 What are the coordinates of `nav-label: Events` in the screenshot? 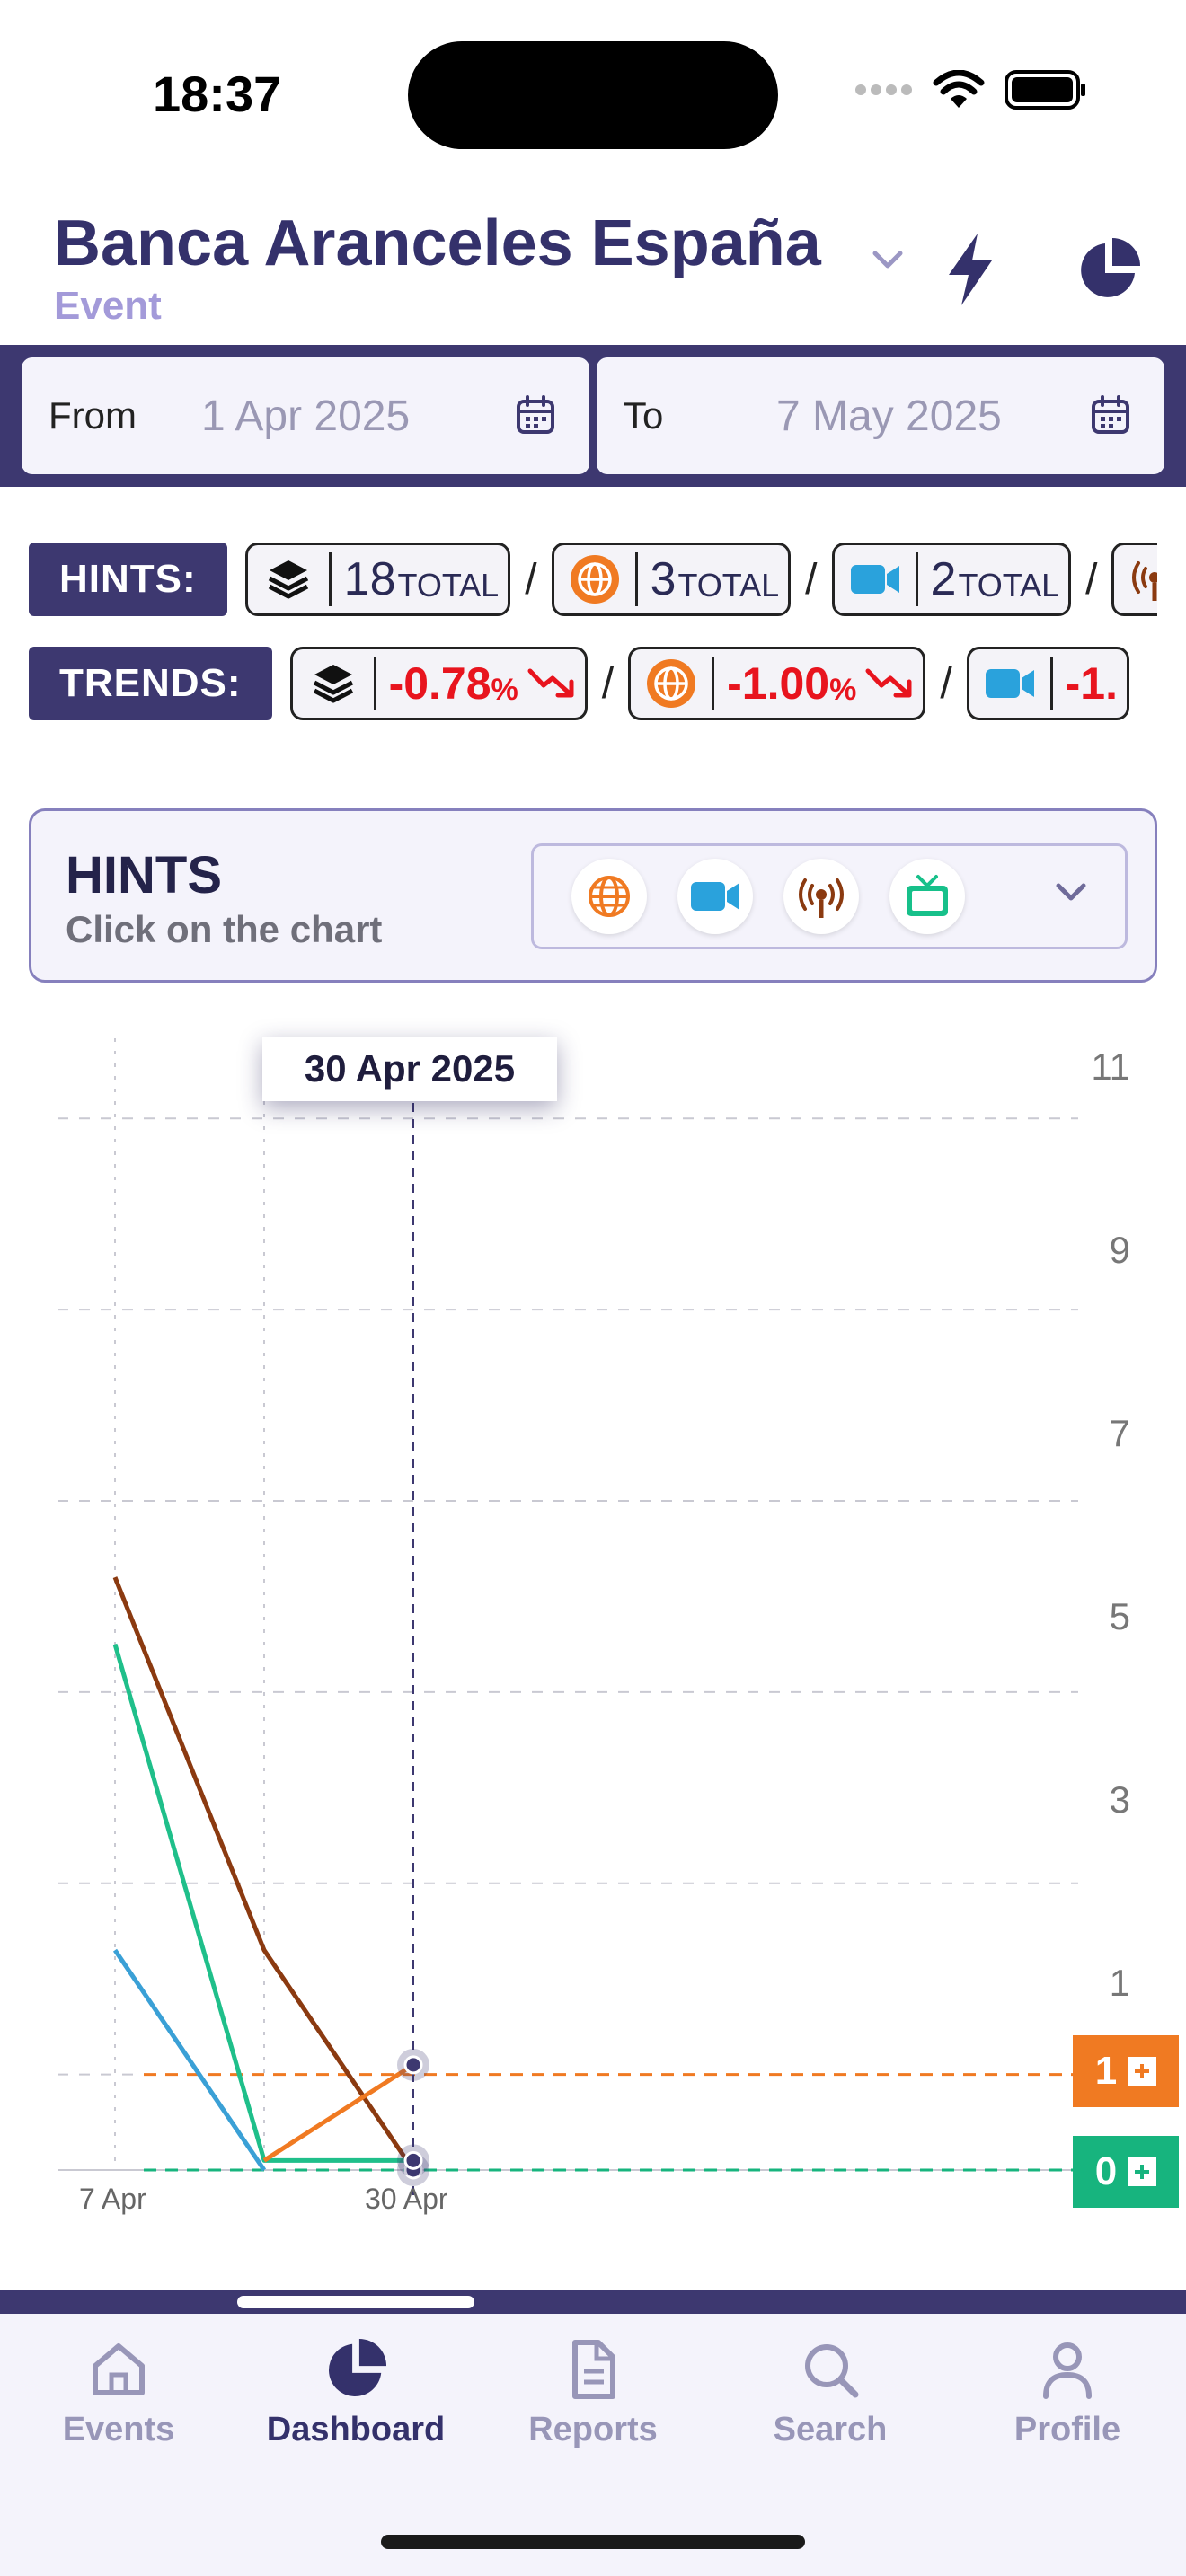 It's located at (118, 2429).